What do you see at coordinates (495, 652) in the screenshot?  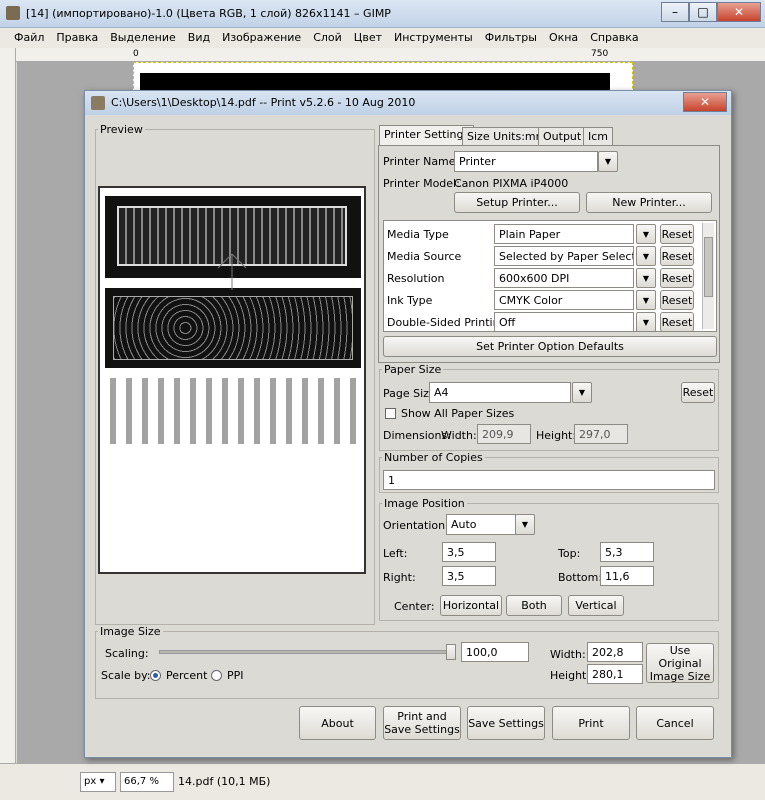 I see `scaling-field: 100,0` at bounding box center [495, 652].